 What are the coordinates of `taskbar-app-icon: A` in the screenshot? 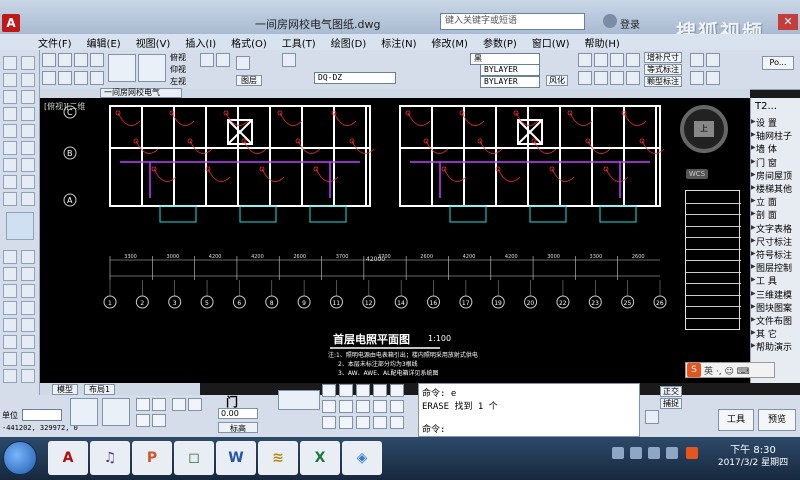 It's located at (68, 458).